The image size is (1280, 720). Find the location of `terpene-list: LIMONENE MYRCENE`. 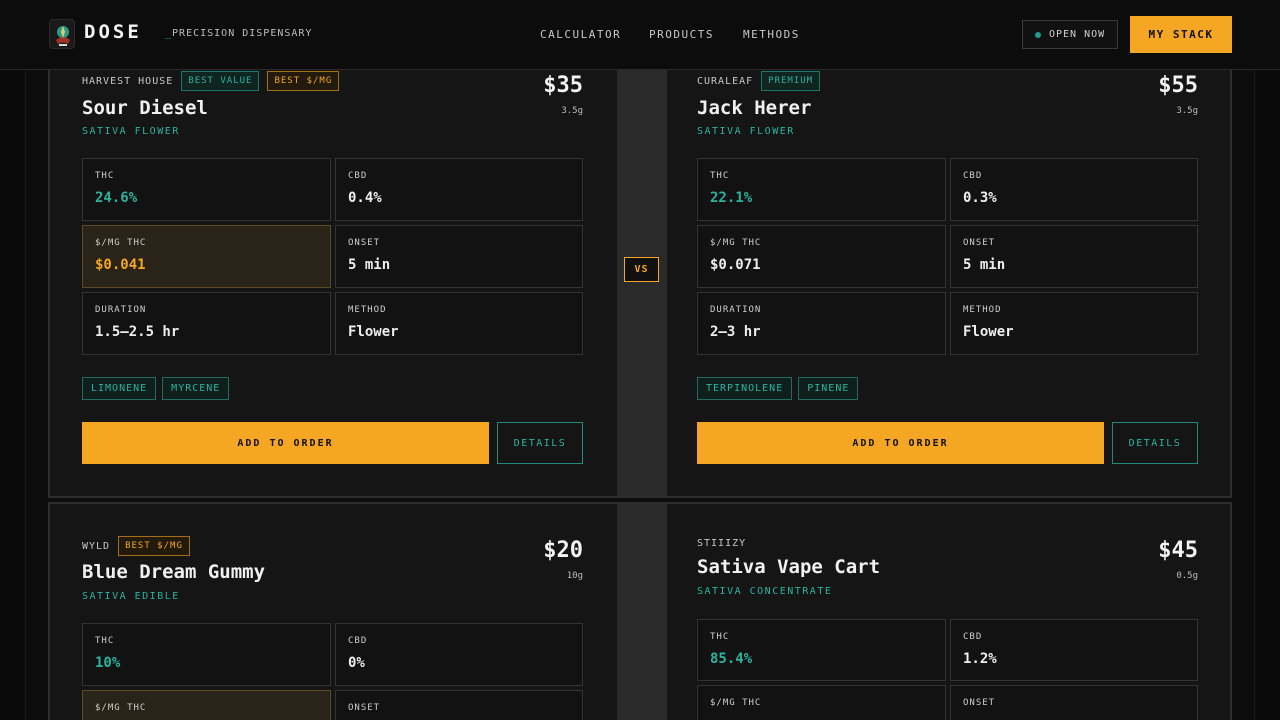

terpene-list: LIMONENE MYRCENE is located at coordinates (156, 388).